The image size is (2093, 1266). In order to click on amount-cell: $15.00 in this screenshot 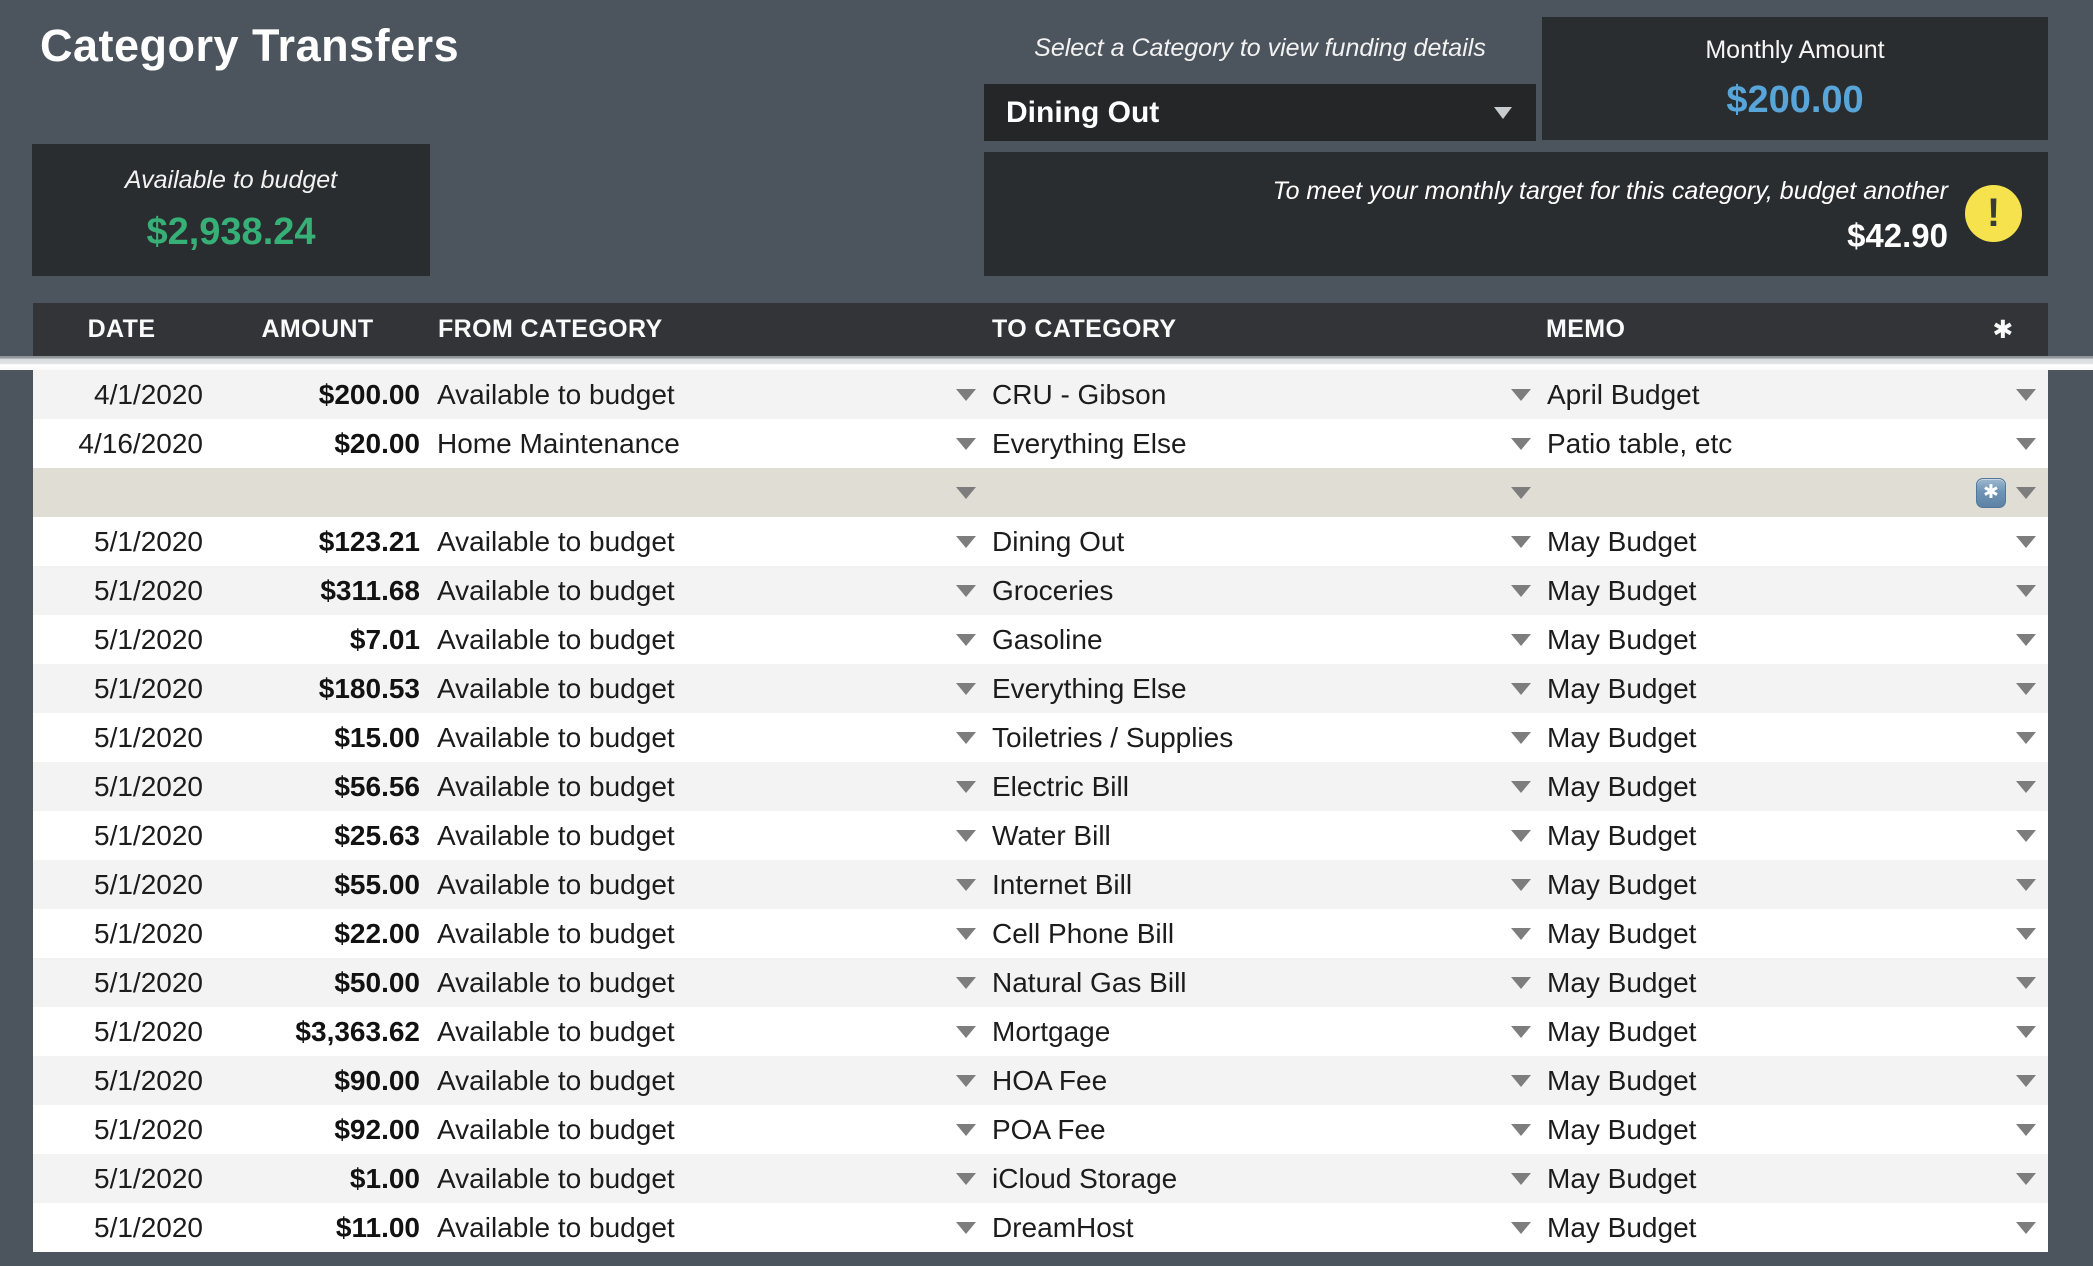, I will do `click(317, 737)`.